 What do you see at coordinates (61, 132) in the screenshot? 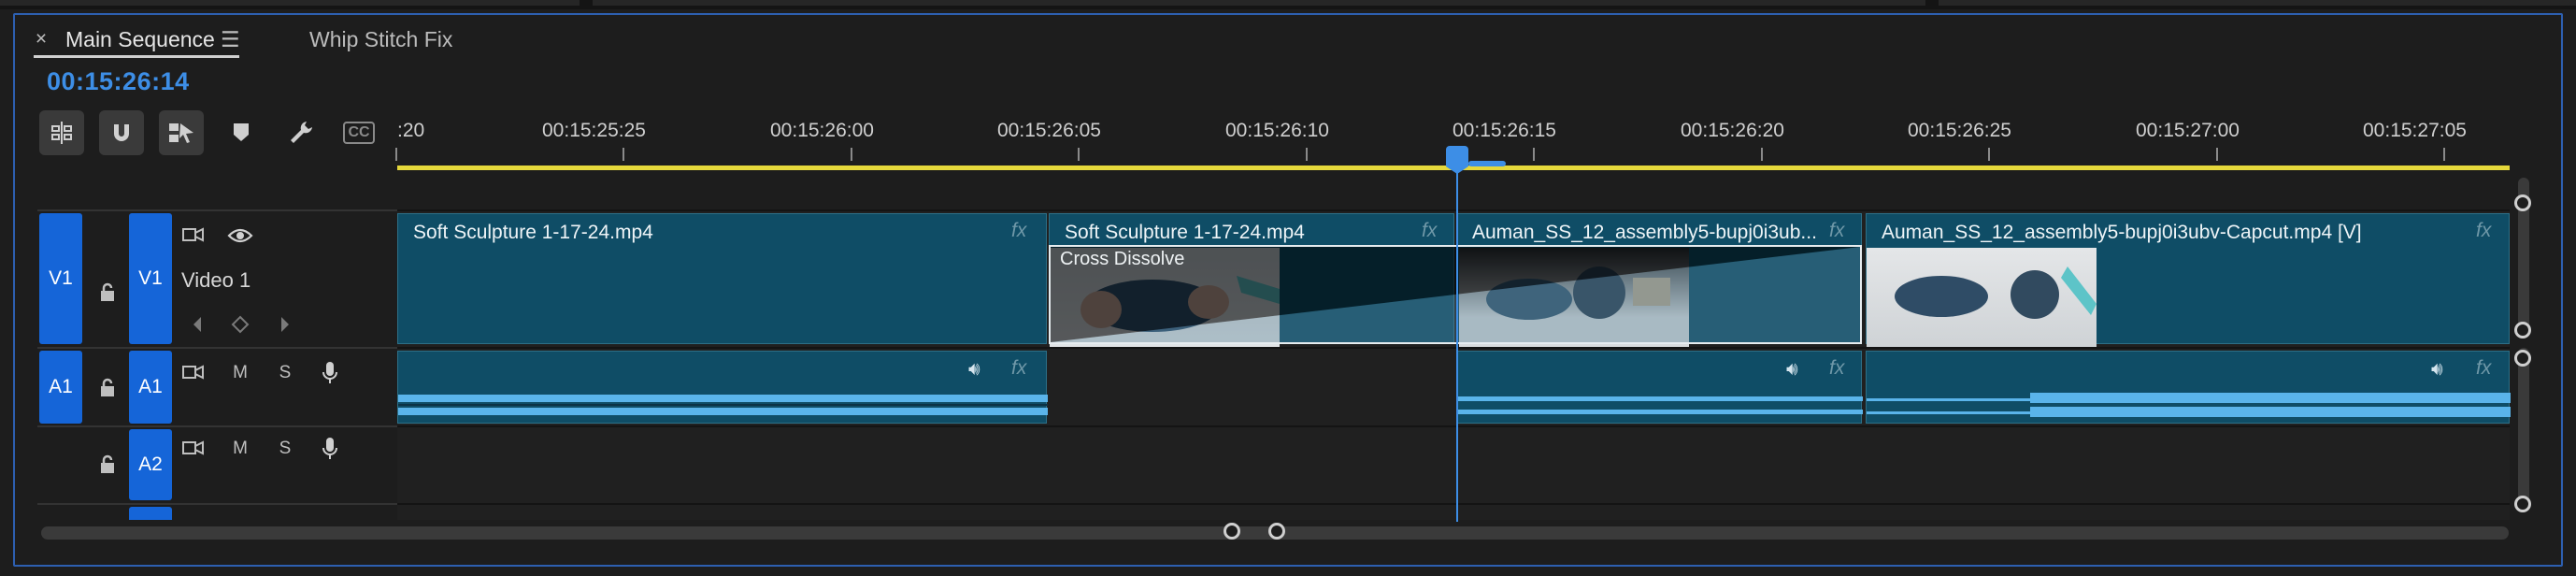
I see `insert-sequence-nested-icon` at bounding box center [61, 132].